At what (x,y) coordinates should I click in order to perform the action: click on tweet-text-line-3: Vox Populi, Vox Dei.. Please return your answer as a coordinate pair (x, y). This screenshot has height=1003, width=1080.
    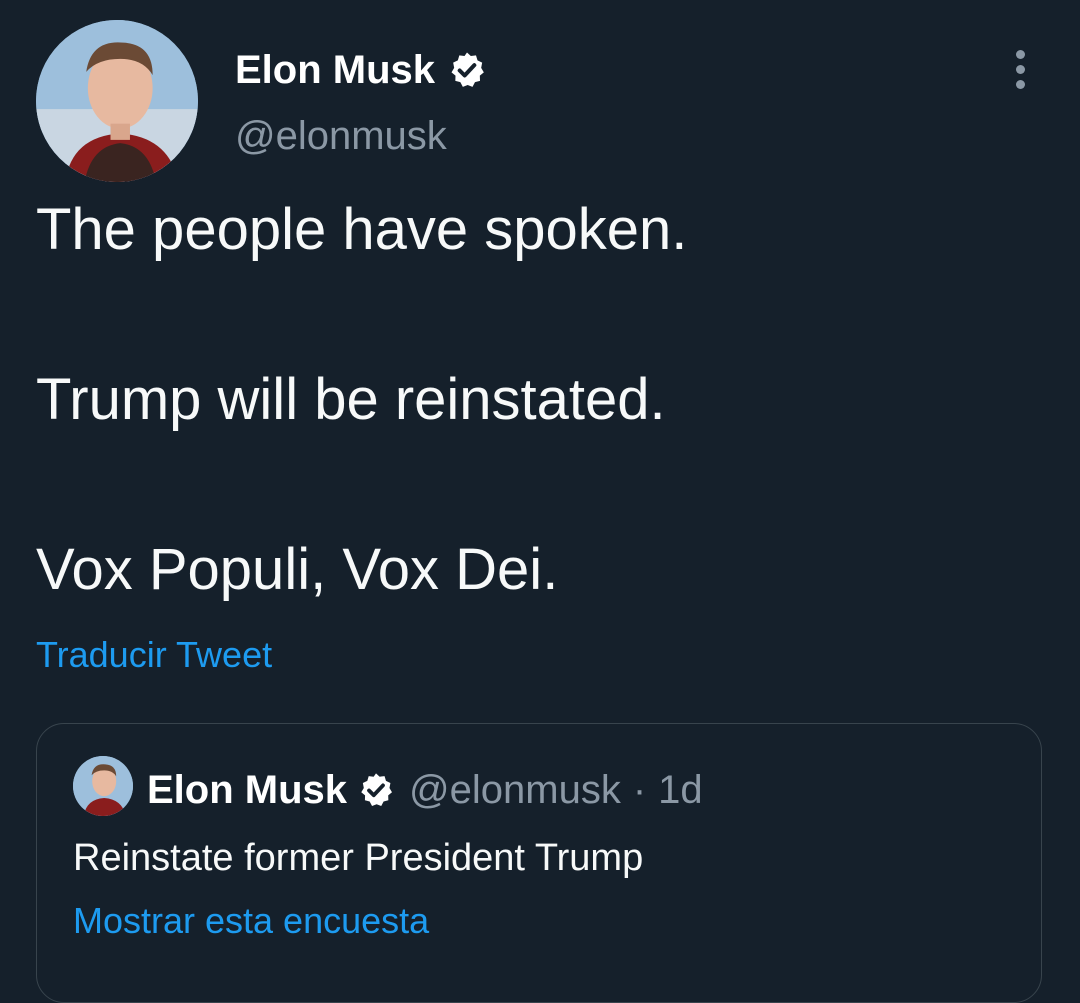
    Looking at the image, I should click on (297, 569).